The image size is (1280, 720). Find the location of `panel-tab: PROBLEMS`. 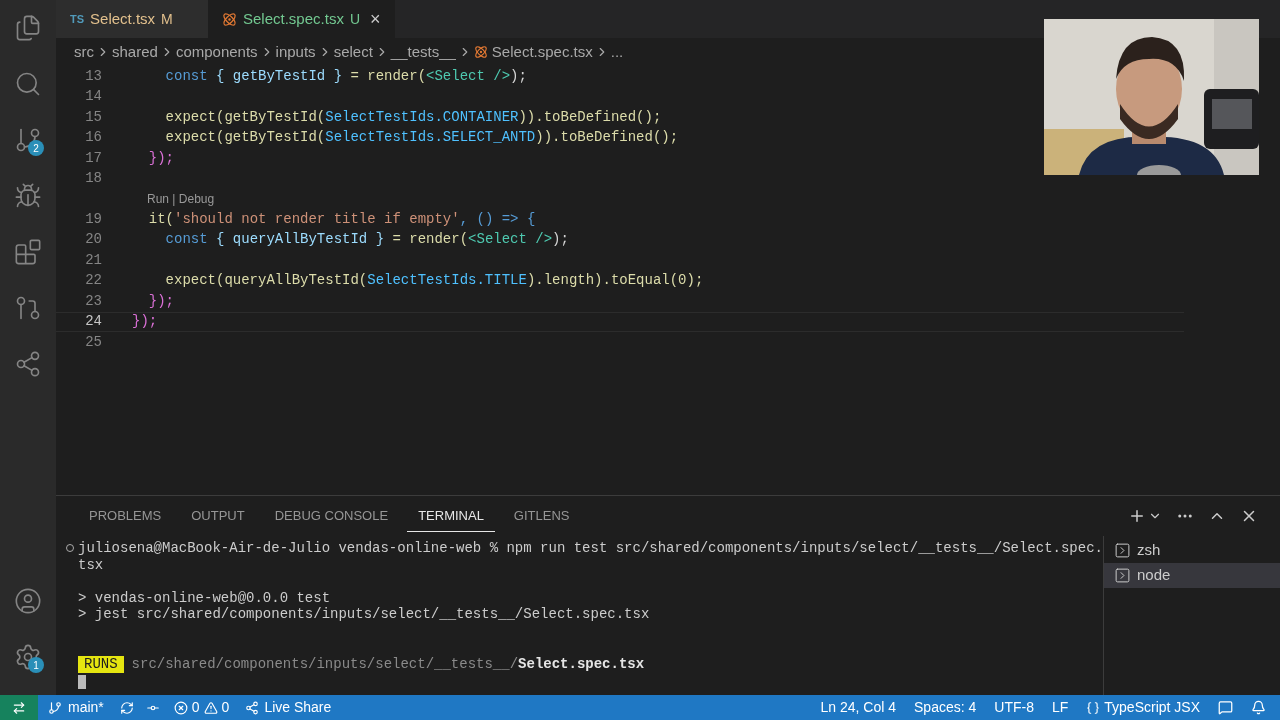

panel-tab: PROBLEMS is located at coordinates (125, 516).